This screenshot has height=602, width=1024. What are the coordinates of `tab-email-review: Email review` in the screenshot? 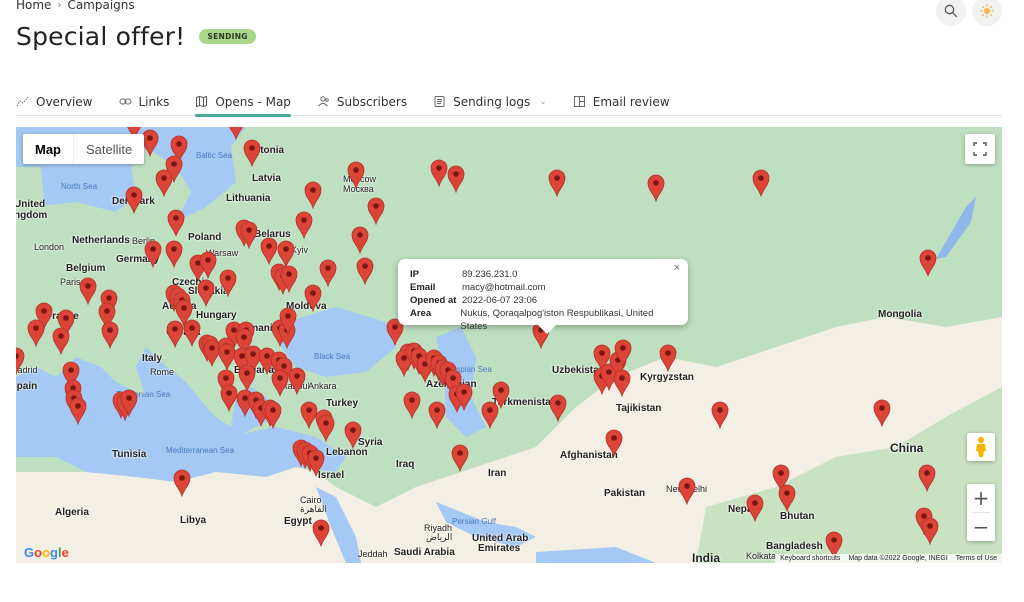 It's located at (621, 101).